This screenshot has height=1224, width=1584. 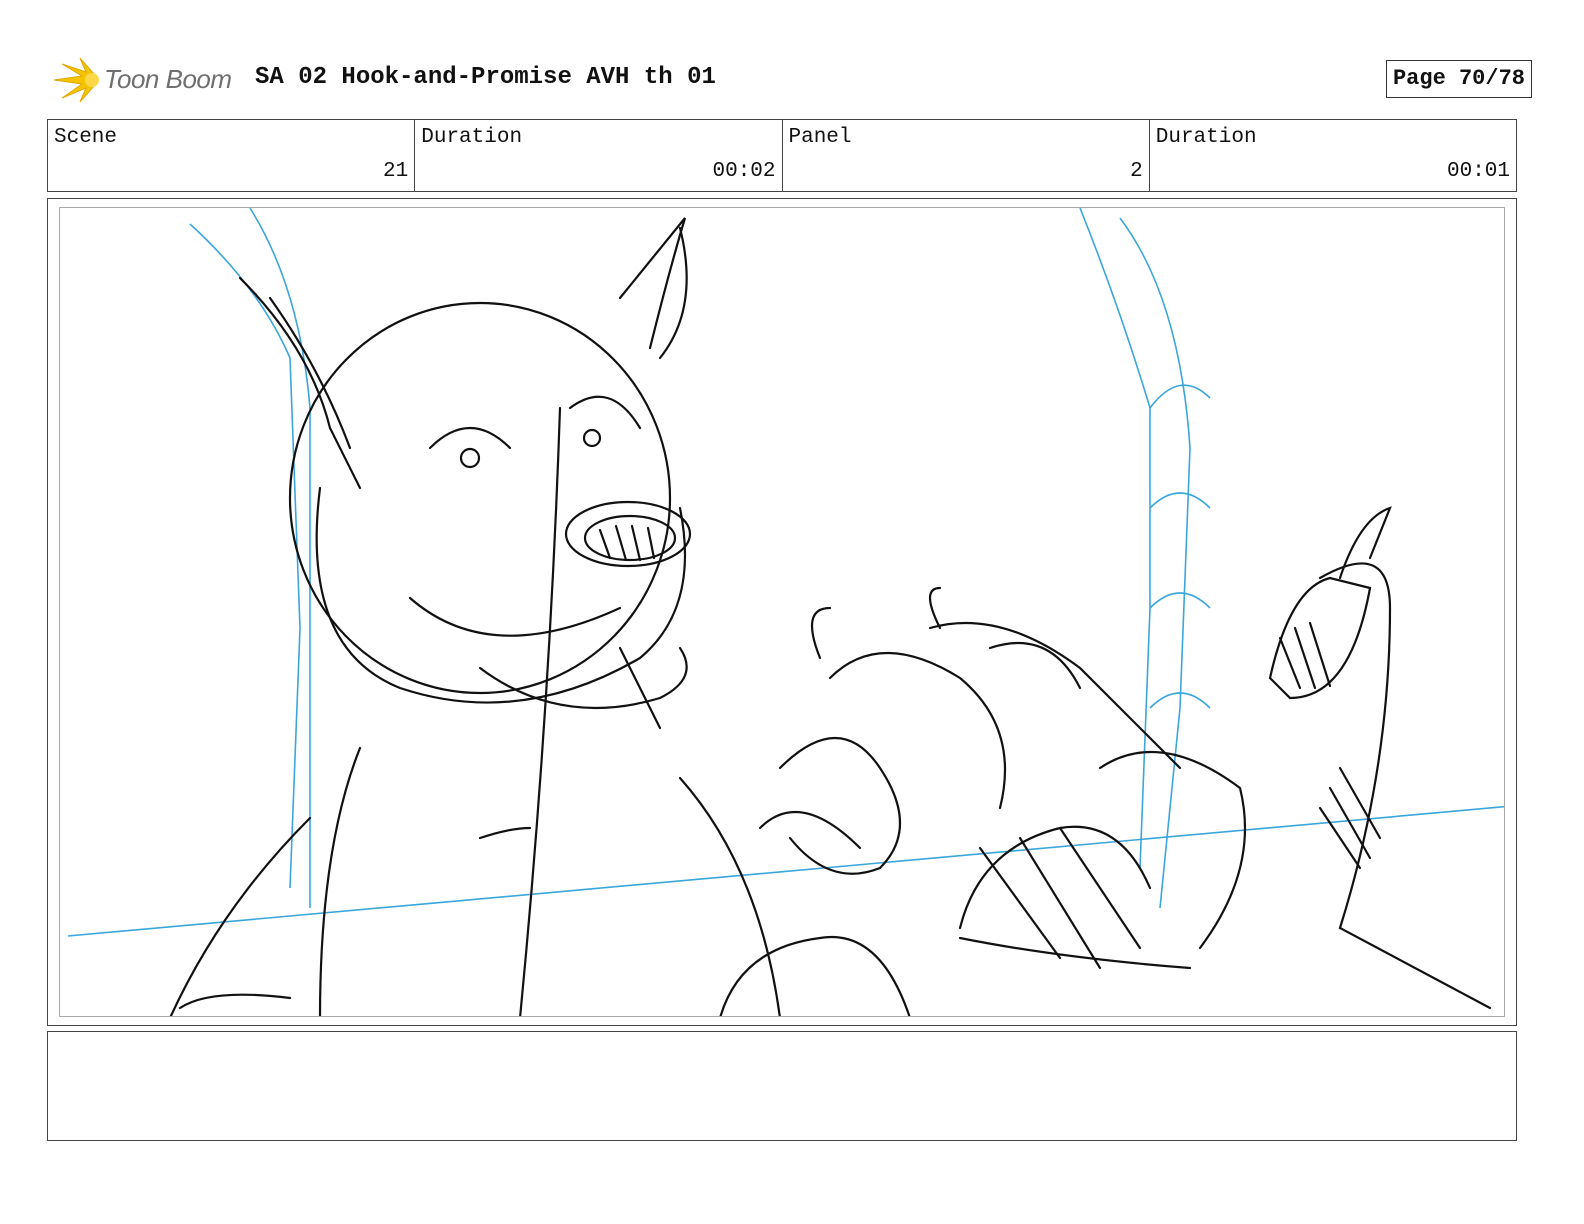 What do you see at coordinates (396, 171) in the screenshot?
I see `scene-value: 21` at bounding box center [396, 171].